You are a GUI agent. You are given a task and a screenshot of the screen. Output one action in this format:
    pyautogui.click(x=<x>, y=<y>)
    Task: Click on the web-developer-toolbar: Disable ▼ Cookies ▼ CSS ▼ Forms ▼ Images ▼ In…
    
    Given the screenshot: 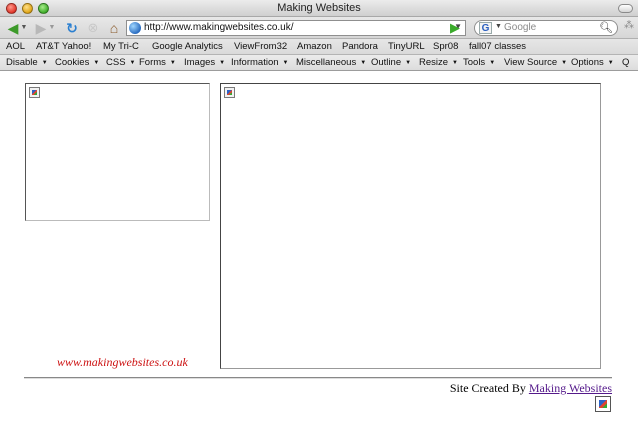 What is the action you would take?
    pyautogui.click(x=319, y=63)
    